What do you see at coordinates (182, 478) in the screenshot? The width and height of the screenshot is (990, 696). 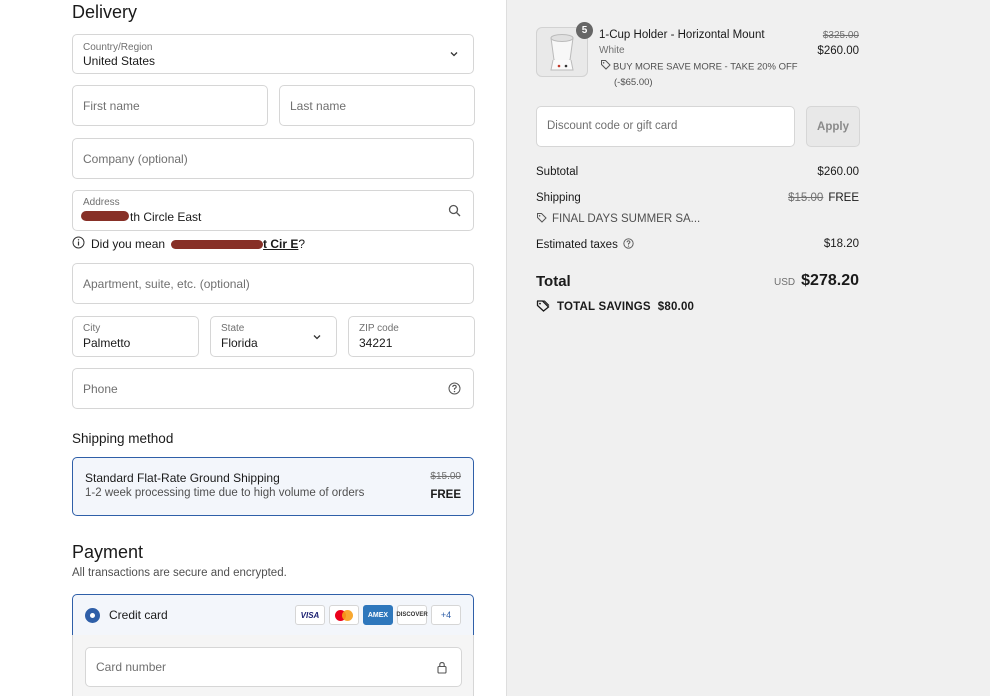 I see `shipping-option-name: Standard Flat-Rate Ground Shipping` at bounding box center [182, 478].